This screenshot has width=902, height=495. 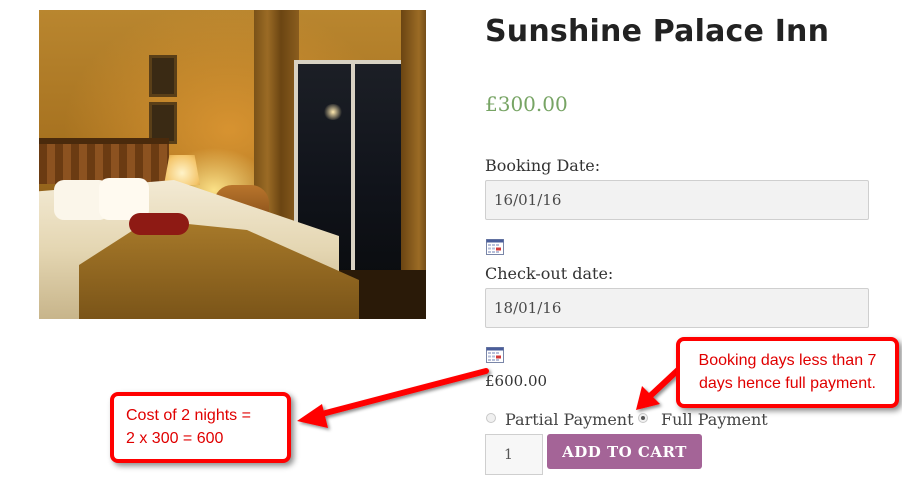 I want to click on wall-picture, so click(x=163, y=76).